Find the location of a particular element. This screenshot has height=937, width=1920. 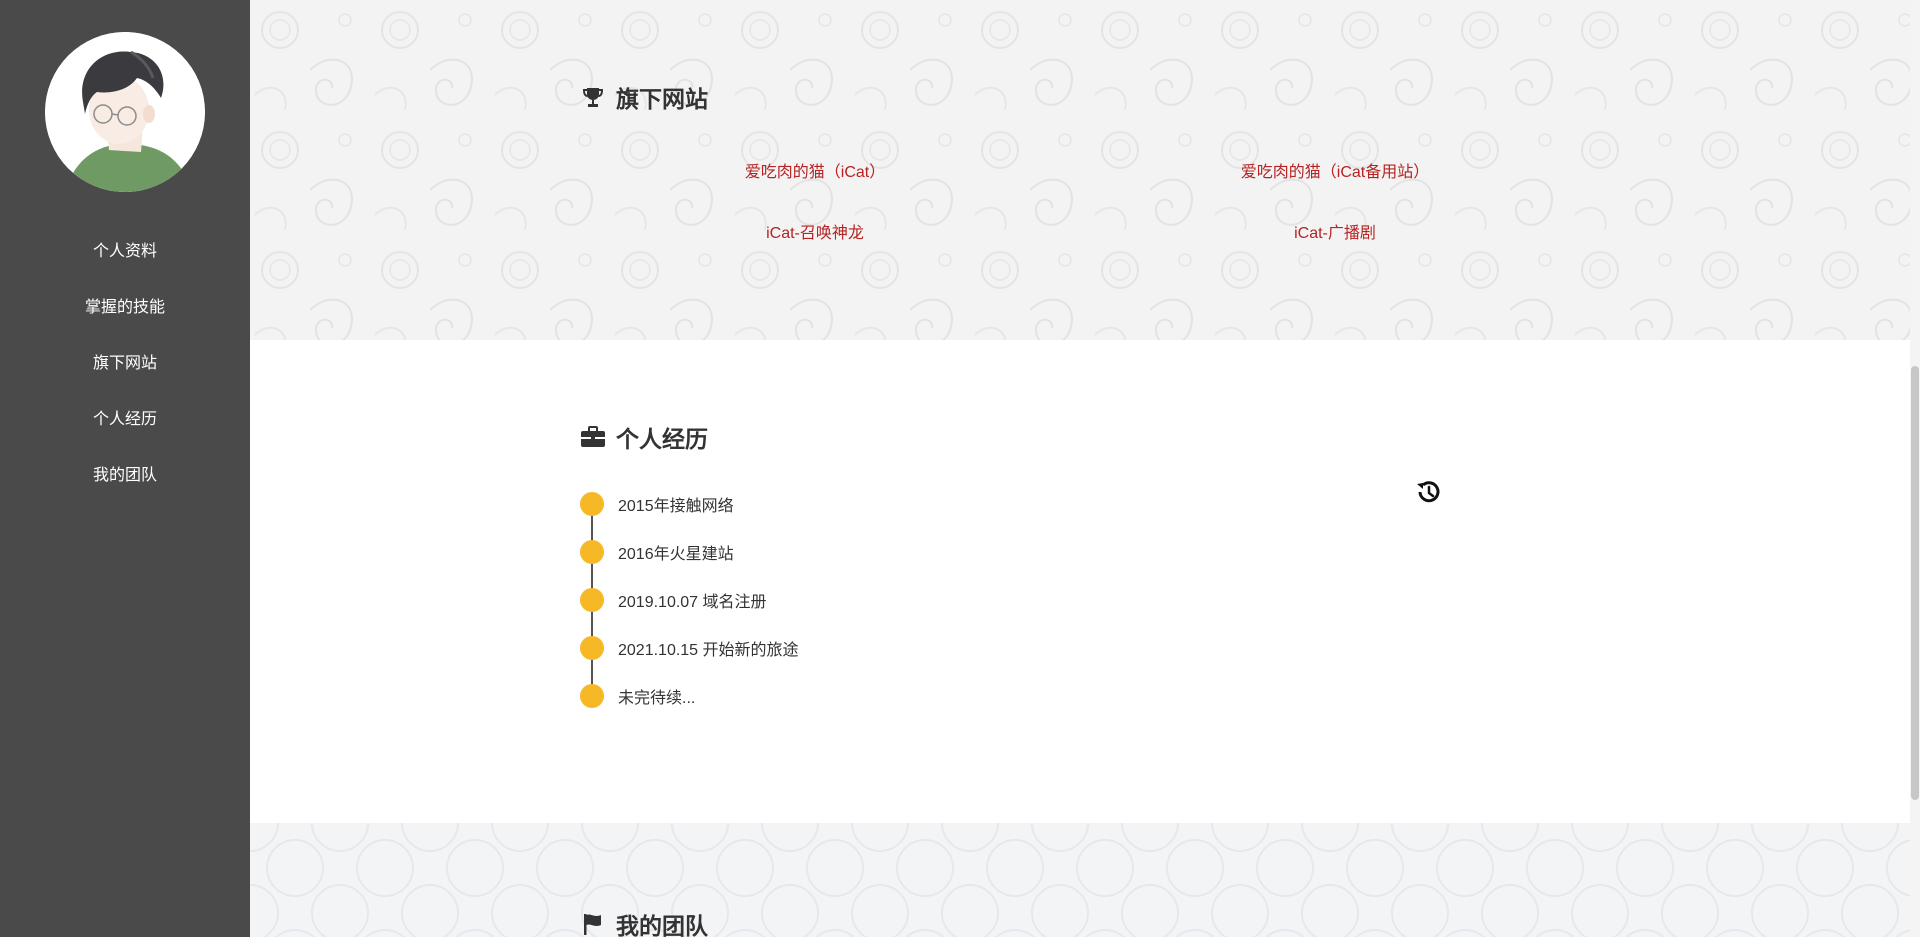

site-link-icat-dragon: iCat-召唤神龙 is located at coordinates (815, 231).